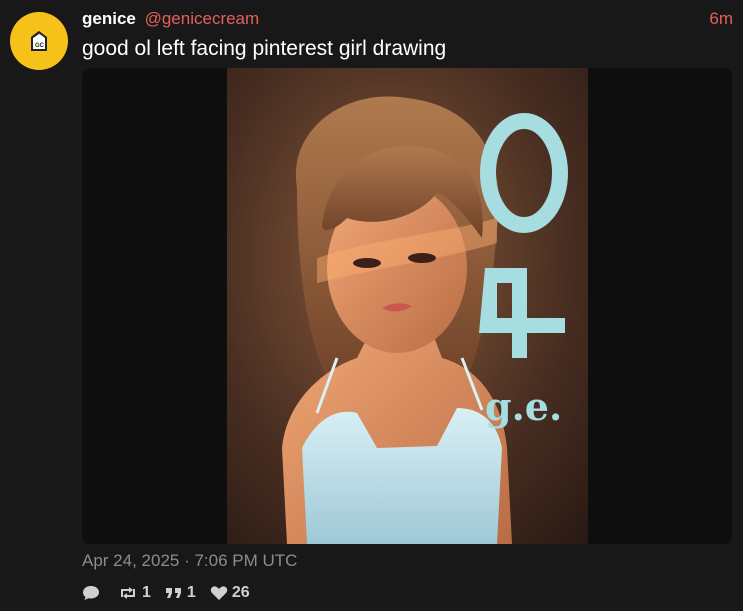 This screenshot has height=611, width=743. What do you see at coordinates (230, 593) in the screenshot?
I see `like-button: 26` at bounding box center [230, 593].